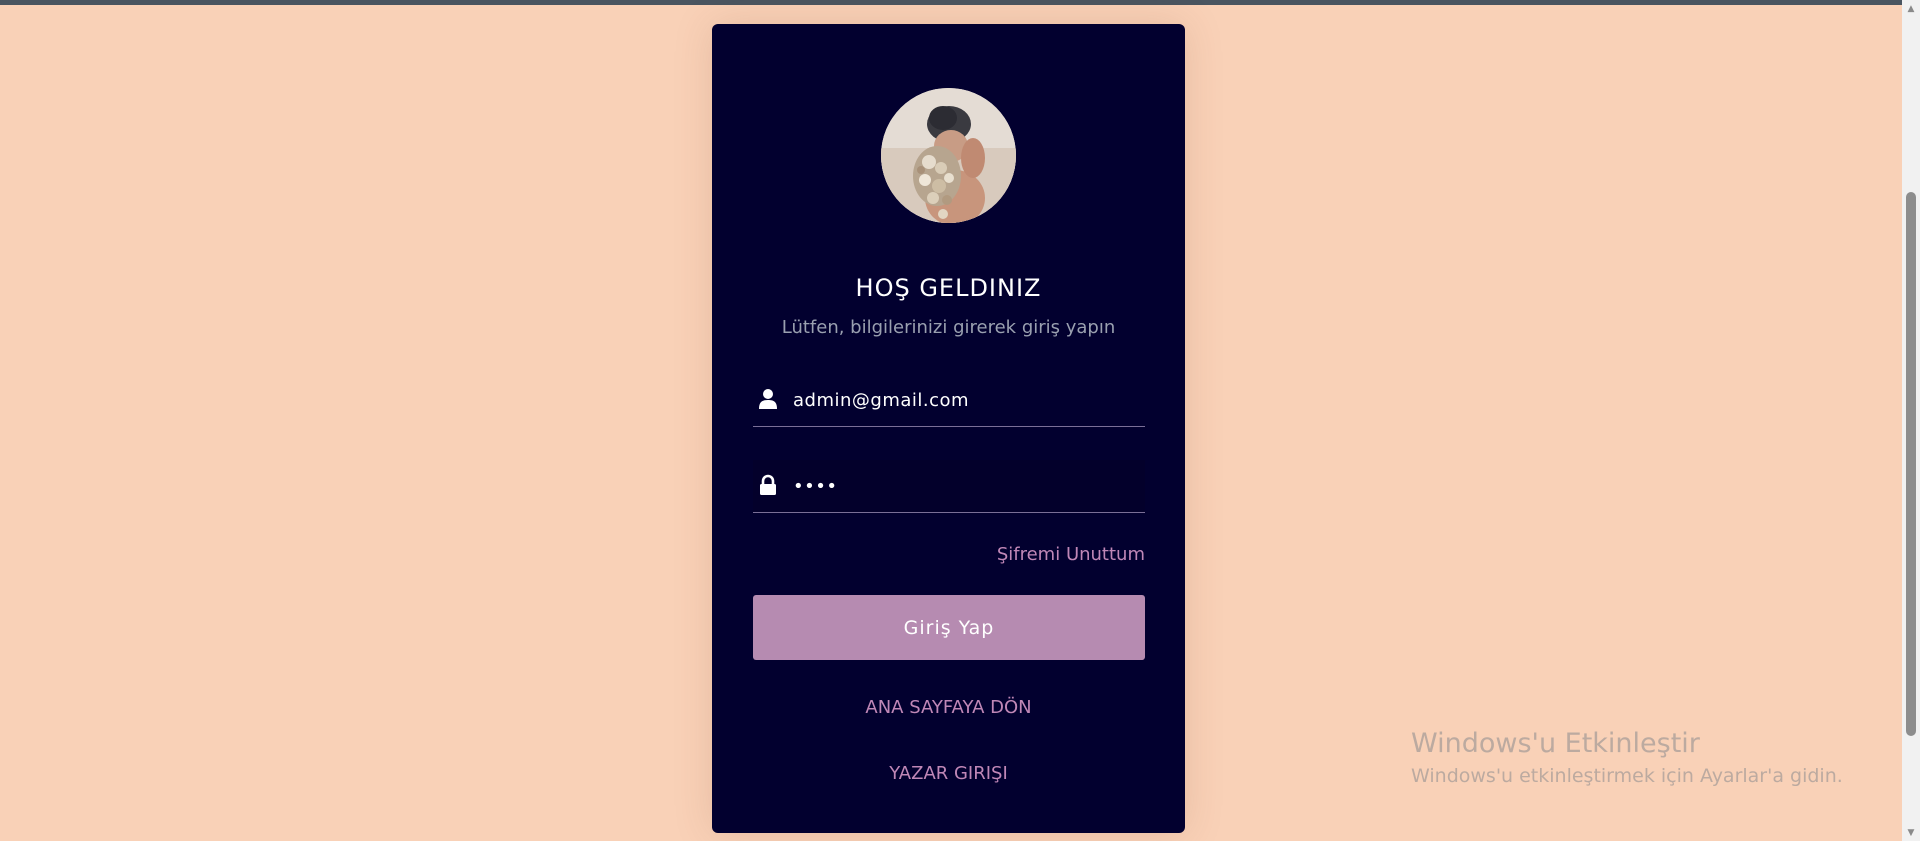  Describe the element at coordinates (1911, 464) in the screenshot. I see `scroll-thumb` at that location.